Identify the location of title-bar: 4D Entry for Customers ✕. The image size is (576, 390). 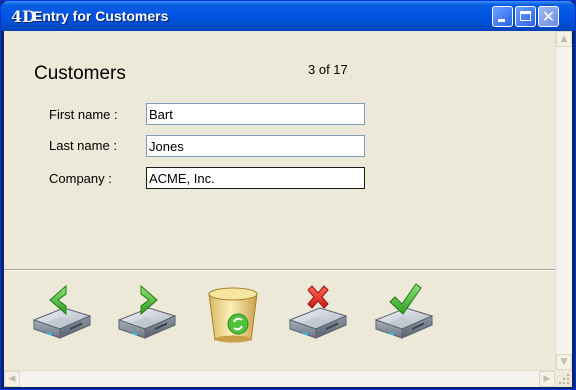
(288, 16).